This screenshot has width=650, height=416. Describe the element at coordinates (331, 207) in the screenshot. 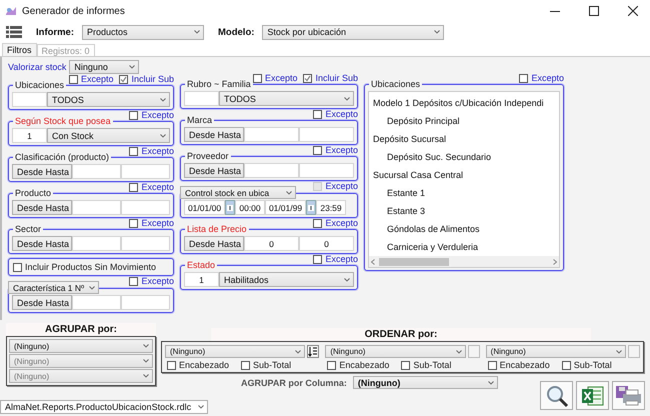

I see `time-field: 23:59` at that location.